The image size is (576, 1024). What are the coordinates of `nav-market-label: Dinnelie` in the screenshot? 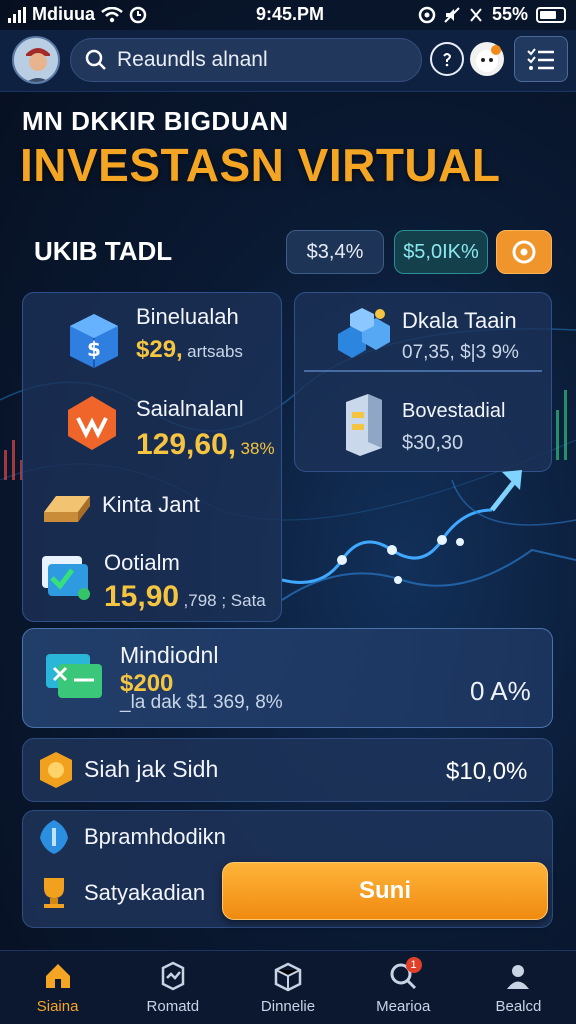 It's located at (288, 1006).